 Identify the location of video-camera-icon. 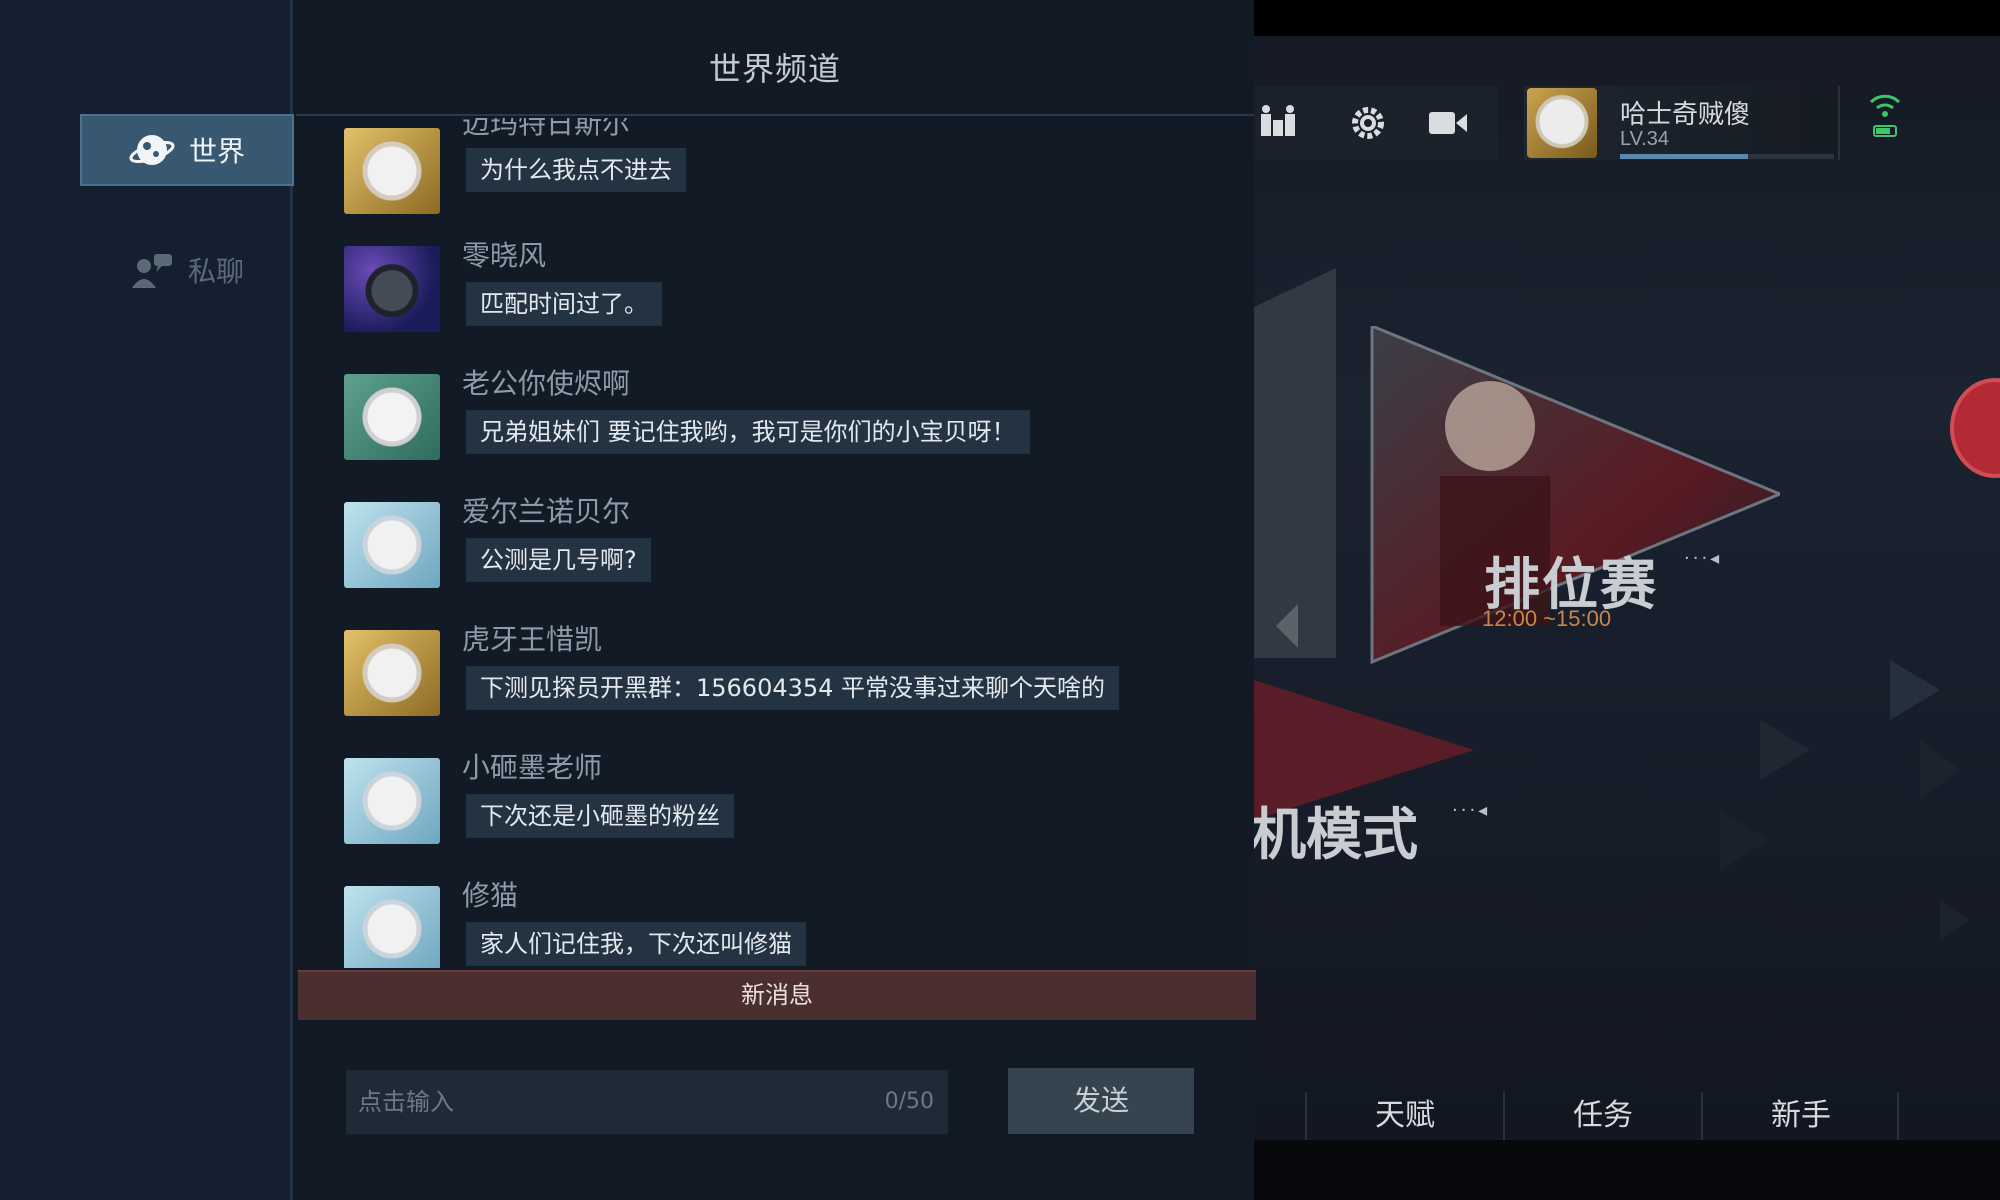
(1448, 123).